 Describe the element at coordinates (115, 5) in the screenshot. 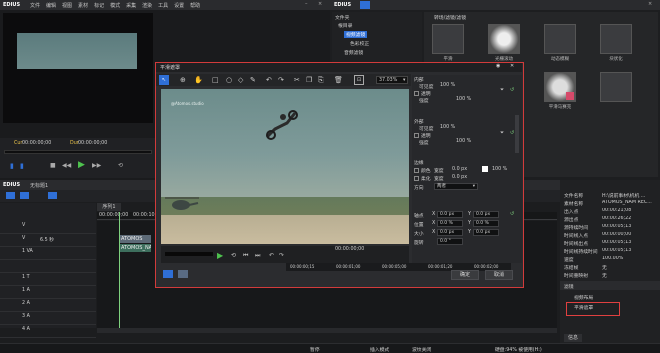

I see `menu-item: 模式` at that location.